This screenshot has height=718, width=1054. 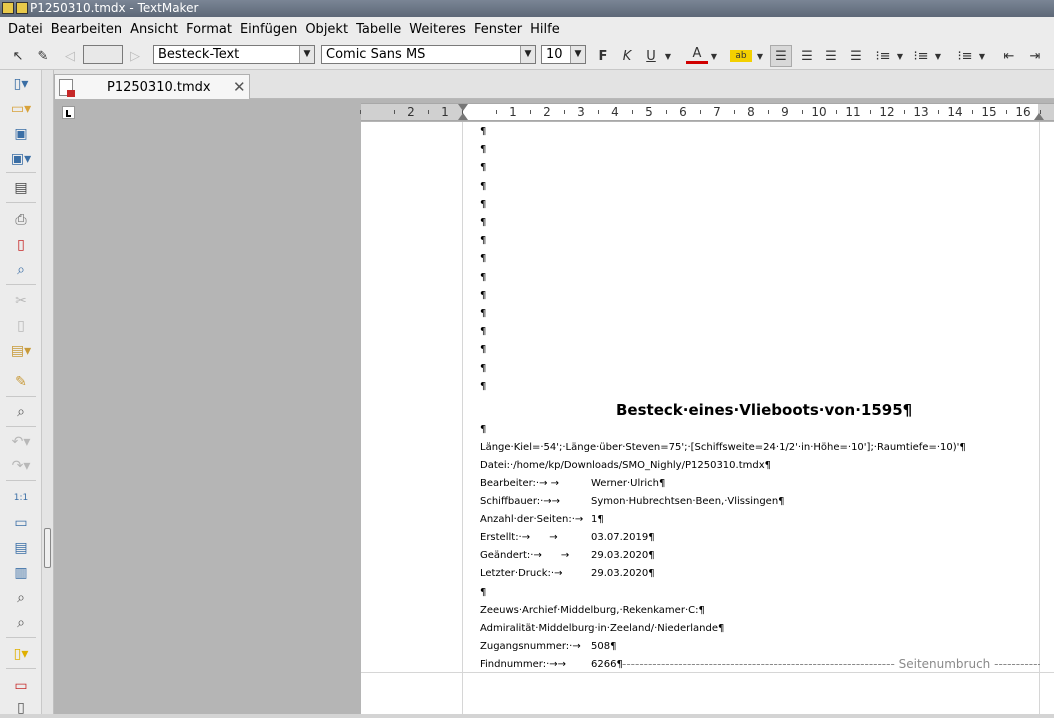 I want to click on insert-frame-icon: ▯▾, so click(x=21, y=654).